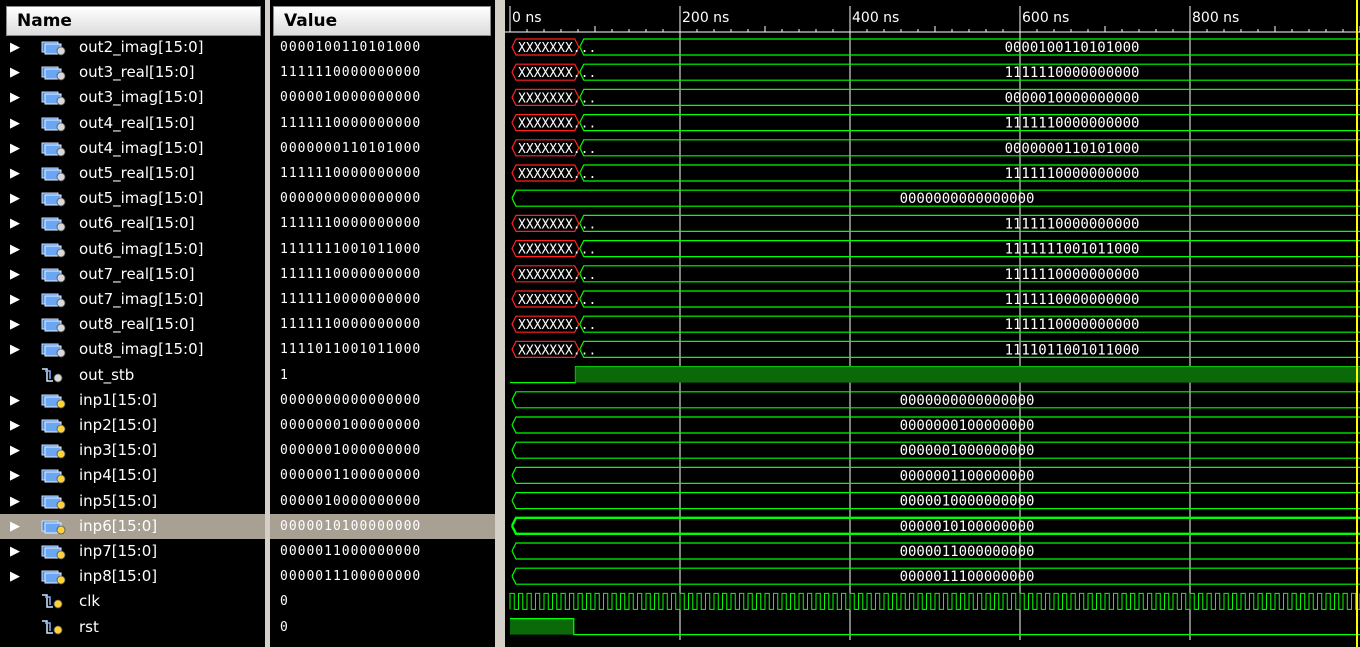  I want to click on signal-row: ▶ inp7[15:0], so click(132, 551).